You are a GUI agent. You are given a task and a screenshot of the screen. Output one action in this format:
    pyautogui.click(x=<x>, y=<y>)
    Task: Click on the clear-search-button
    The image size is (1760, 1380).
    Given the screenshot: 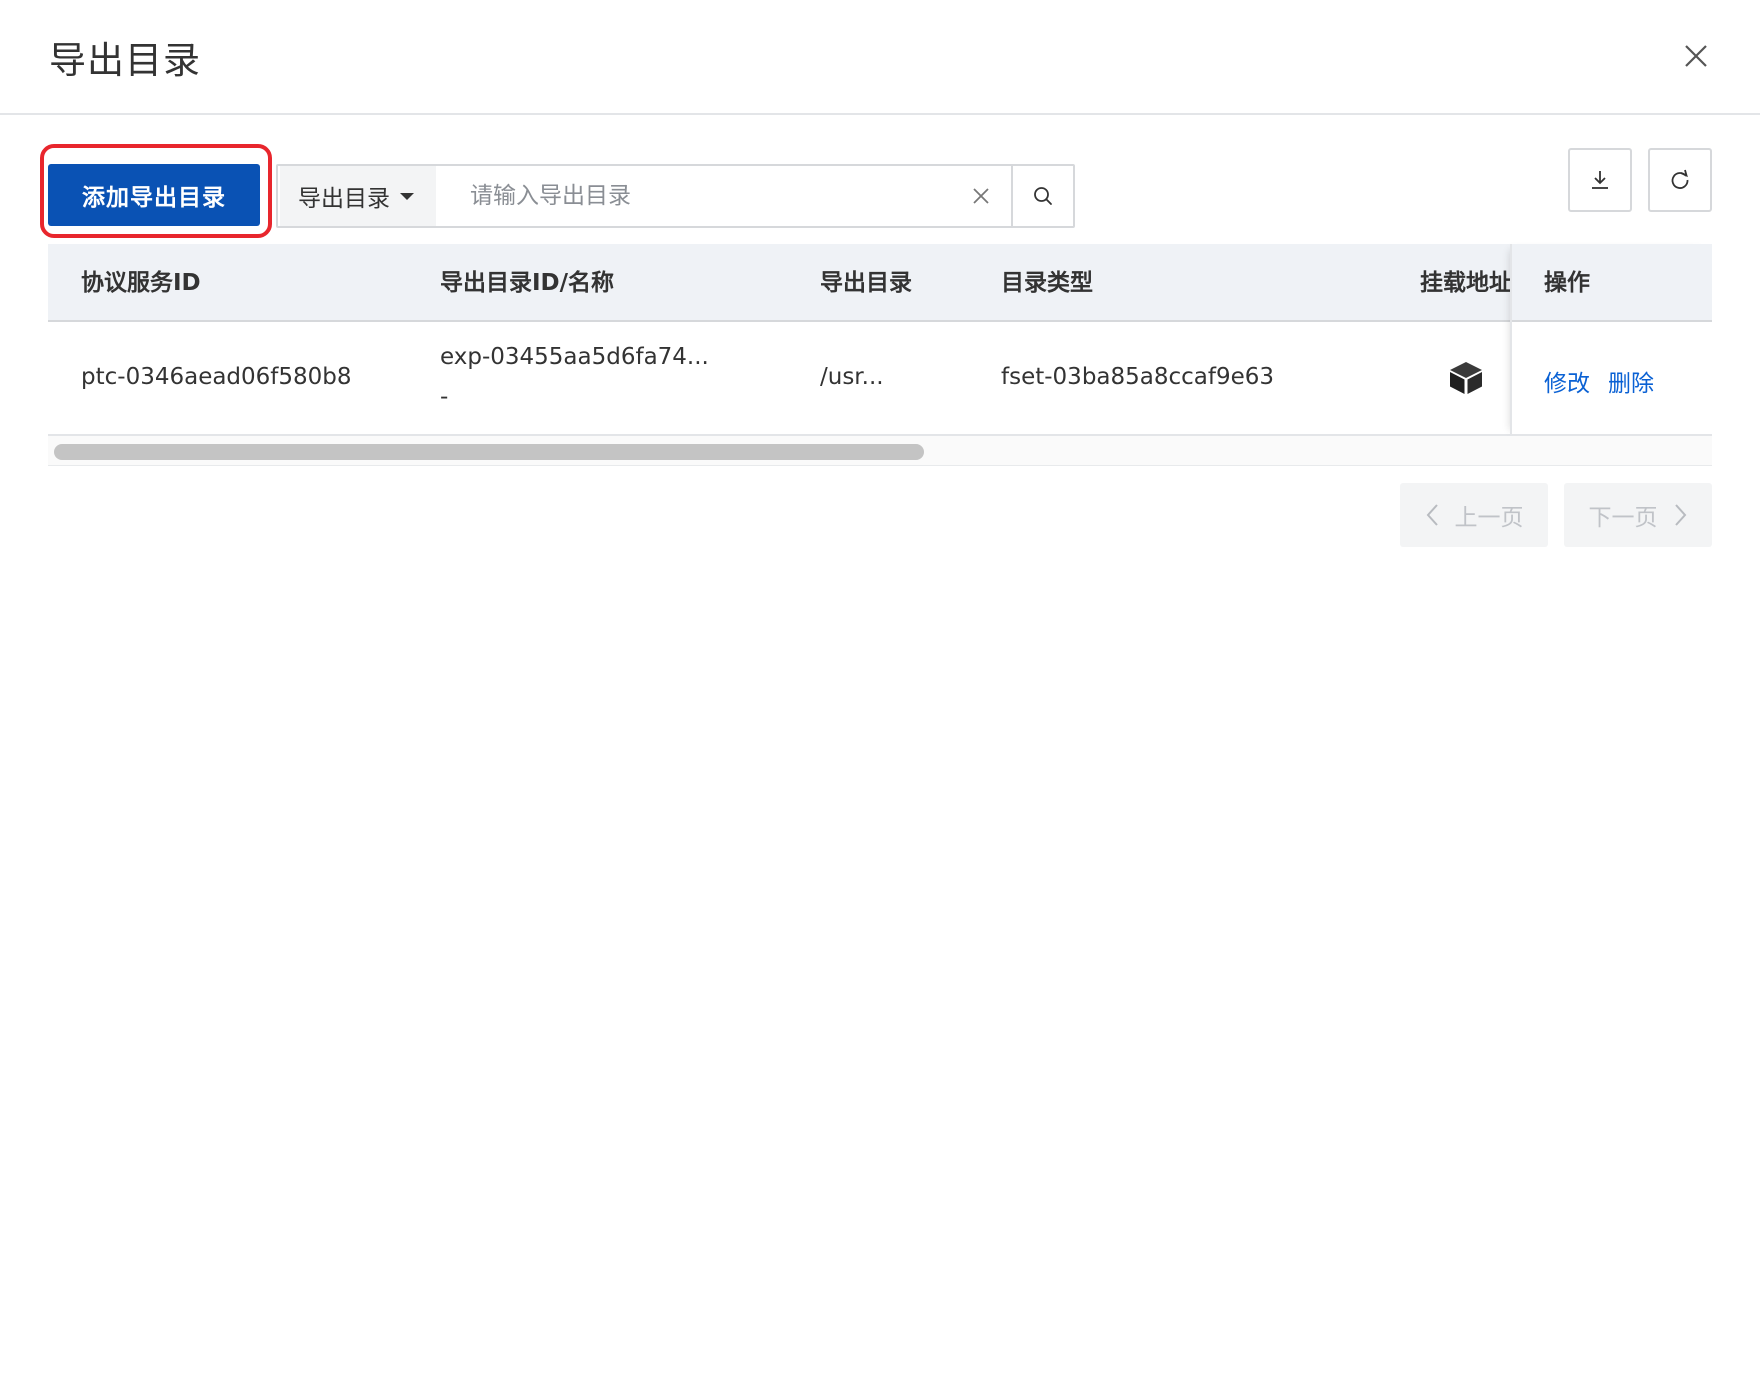 What is the action you would take?
    pyautogui.click(x=981, y=196)
    